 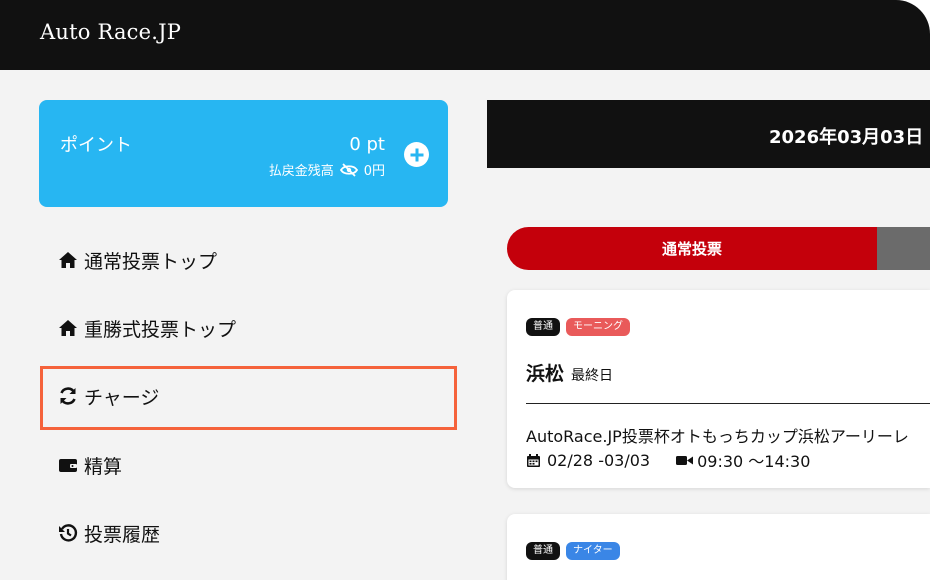 I want to click on points-label: ポイント, so click(x=96, y=145).